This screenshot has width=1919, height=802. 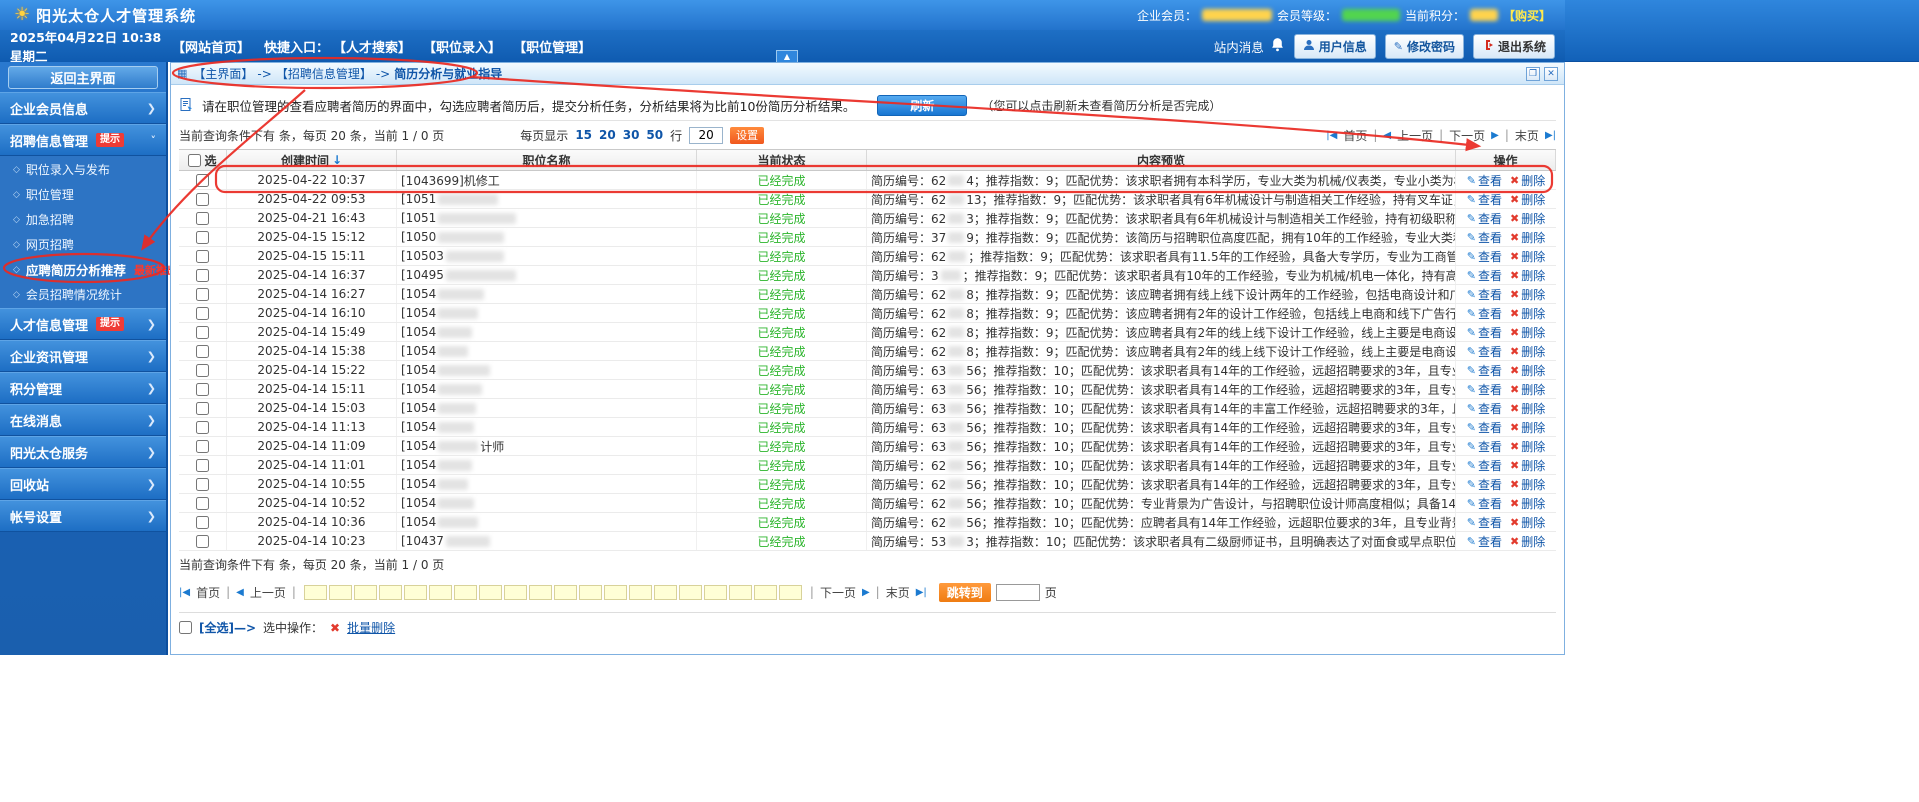 I want to click on breadcrumb-recruit-mgmt: 【招聘信息管理】, so click(x=324, y=73).